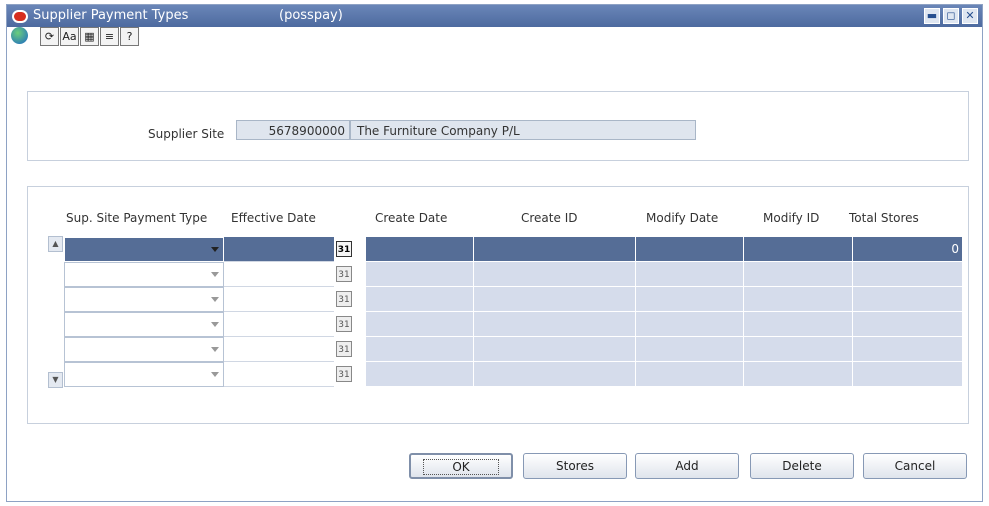 The width and height of the screenshot is (989, 506). Describe the element at coordinates (55, 244) in the screenshot. I see `scroll-up-icon: ▲` at that location.